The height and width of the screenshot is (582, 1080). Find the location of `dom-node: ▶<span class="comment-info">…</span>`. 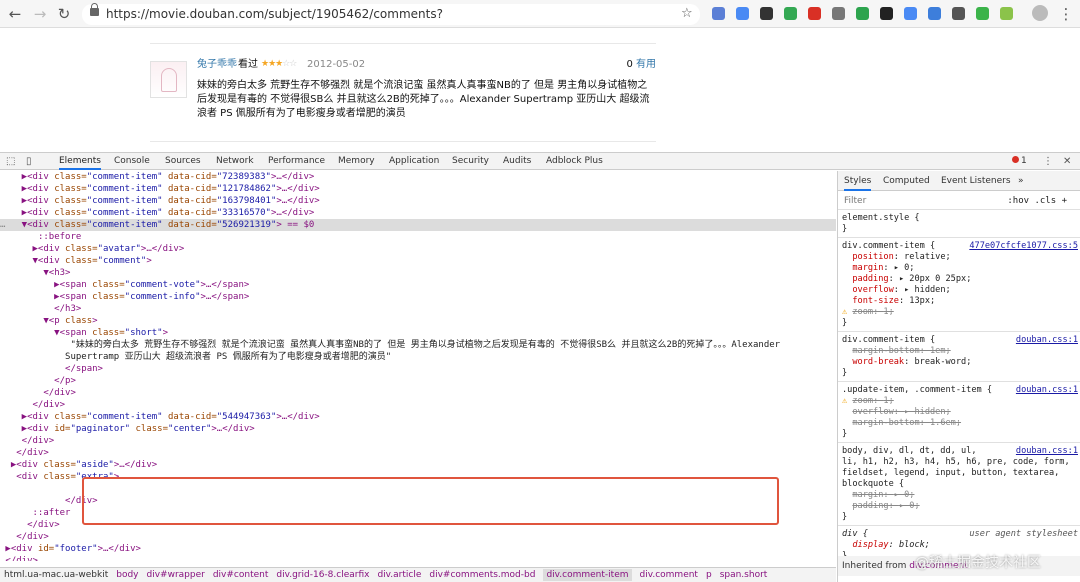

dom-node: ▶<span class="comment-info">…</span> is located at coordinates (124, 297).